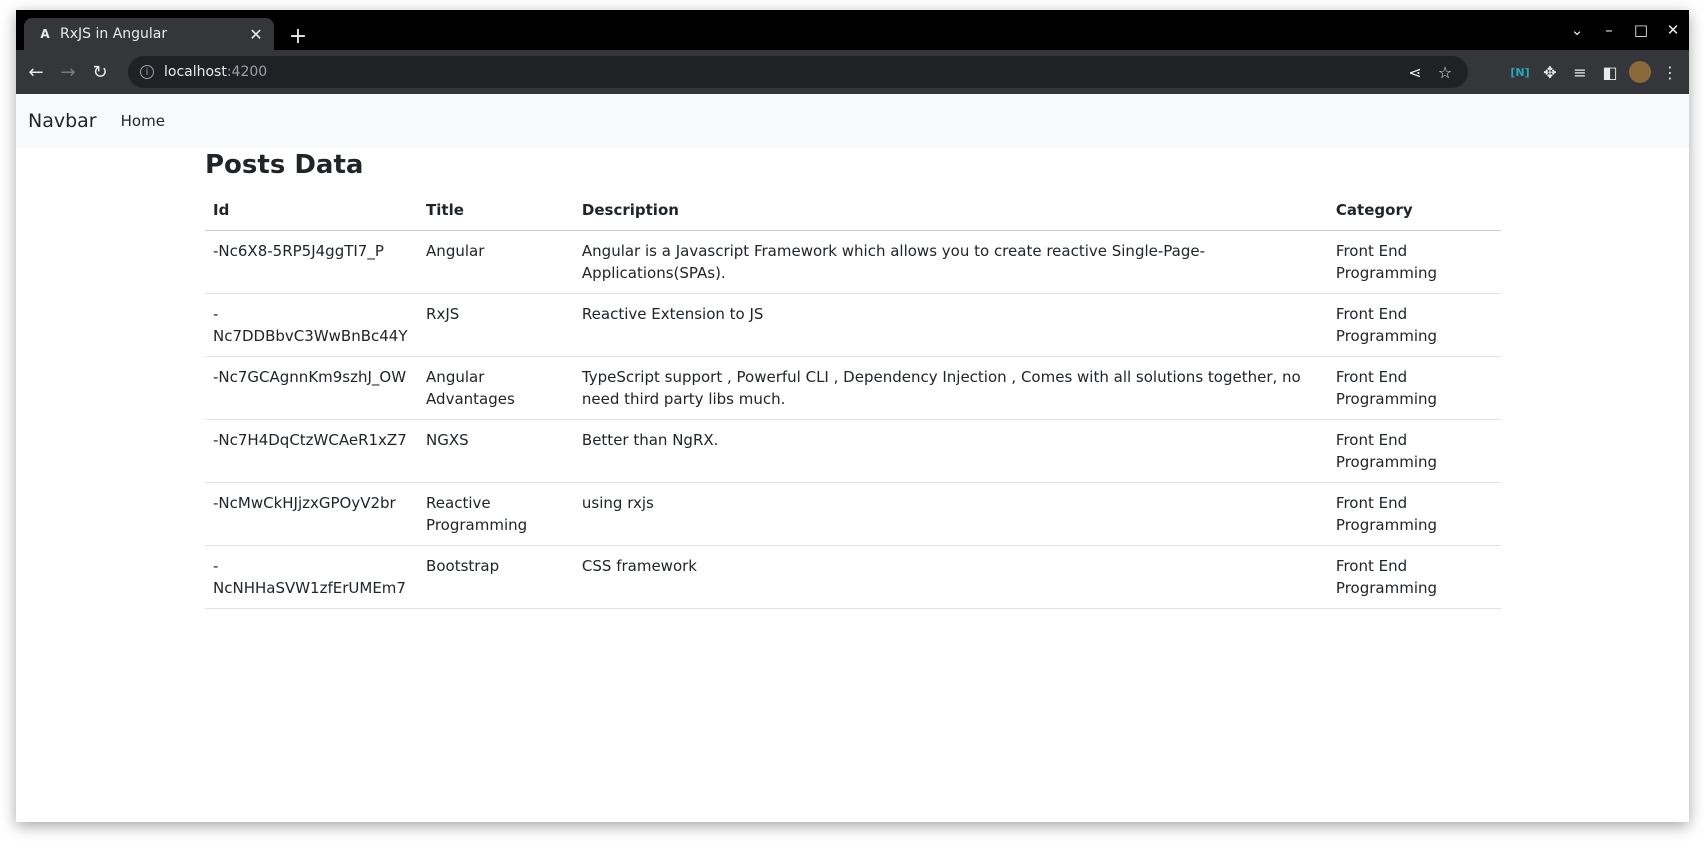 The width and height of the screenshot is (1705, 854). What do you see at coordinates (312, 325) in the screenshot?
I see `cell-id: -Nc7DDBbvC3WwBnBc44Y` at bounding box center [312, 325].